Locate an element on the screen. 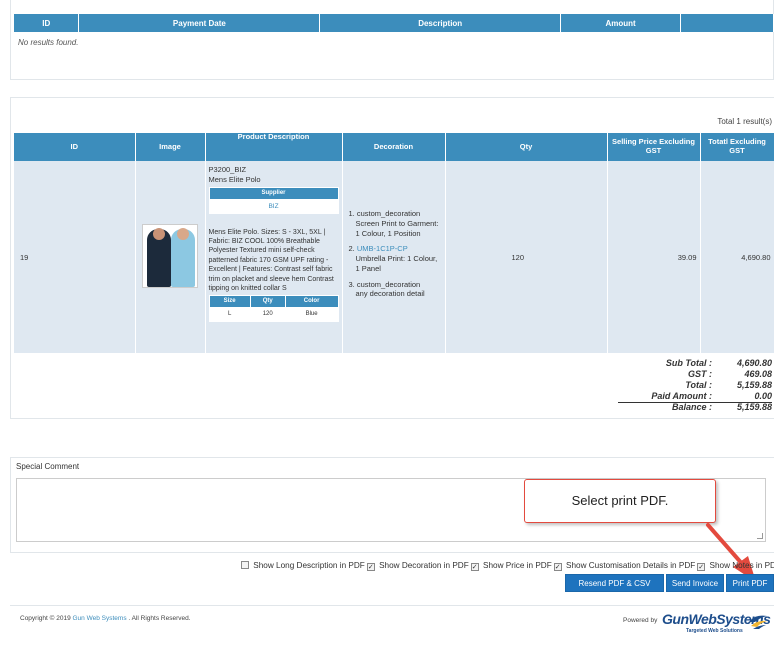  paid-row: Paid Amount : 0.00 is located at coordinates (682, 396).